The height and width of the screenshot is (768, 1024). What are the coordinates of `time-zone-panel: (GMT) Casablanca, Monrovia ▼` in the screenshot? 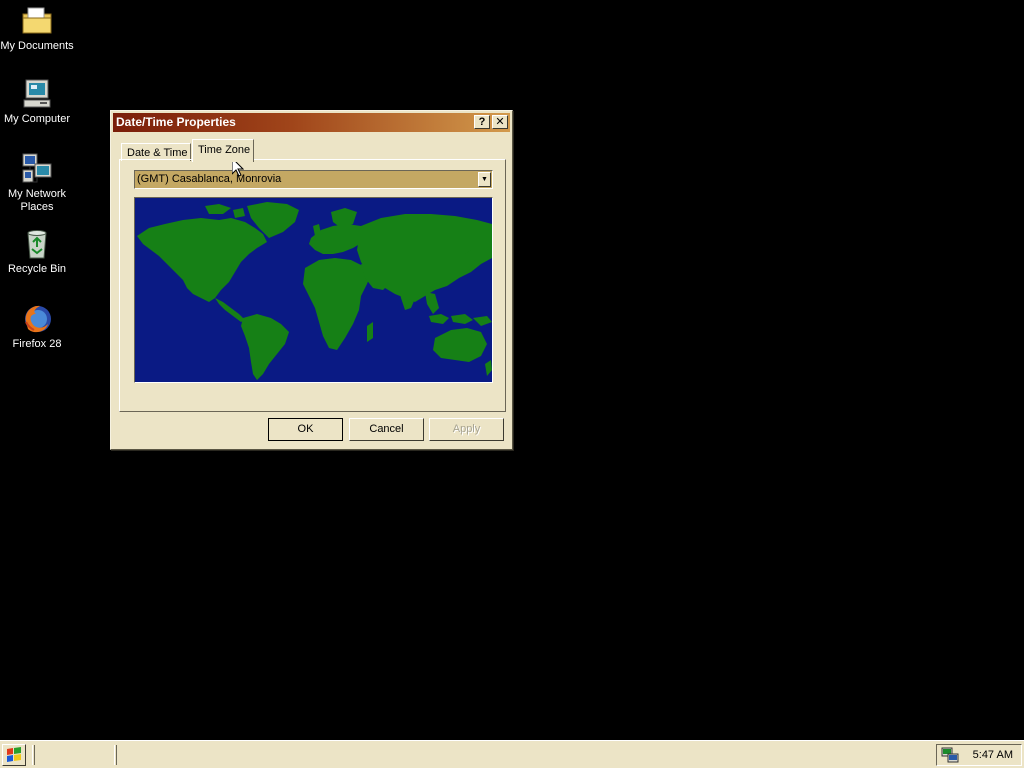 It's located at (312, 285).